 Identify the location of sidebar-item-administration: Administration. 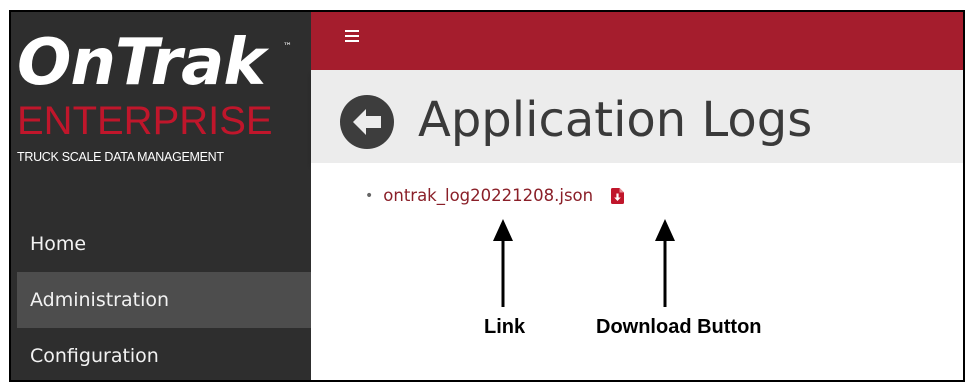
(164, 300).